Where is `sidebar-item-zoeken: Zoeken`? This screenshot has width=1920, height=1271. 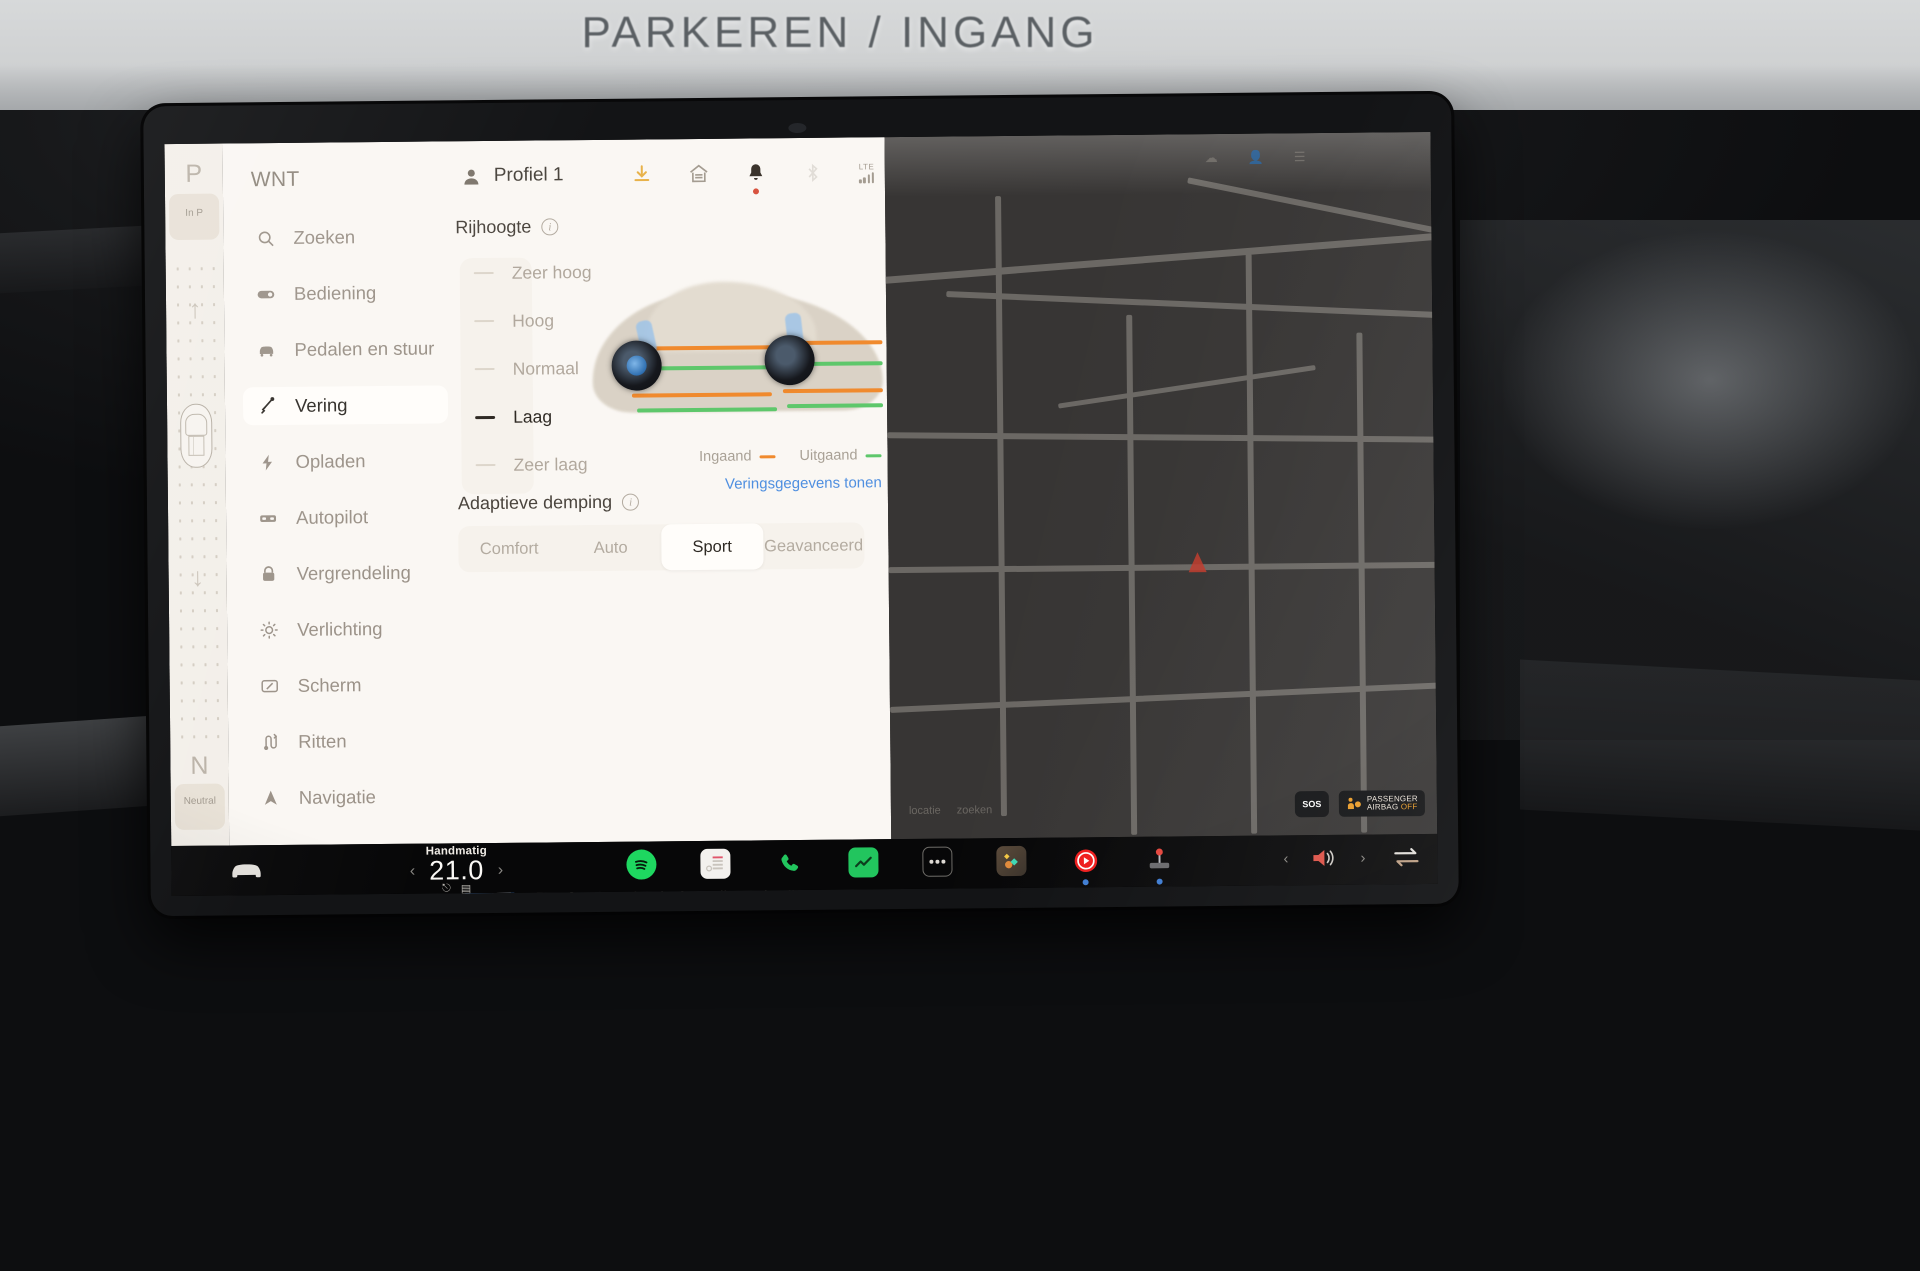 sidebar-item-zoeken: Zoeken is located at coordinates (343, 237).